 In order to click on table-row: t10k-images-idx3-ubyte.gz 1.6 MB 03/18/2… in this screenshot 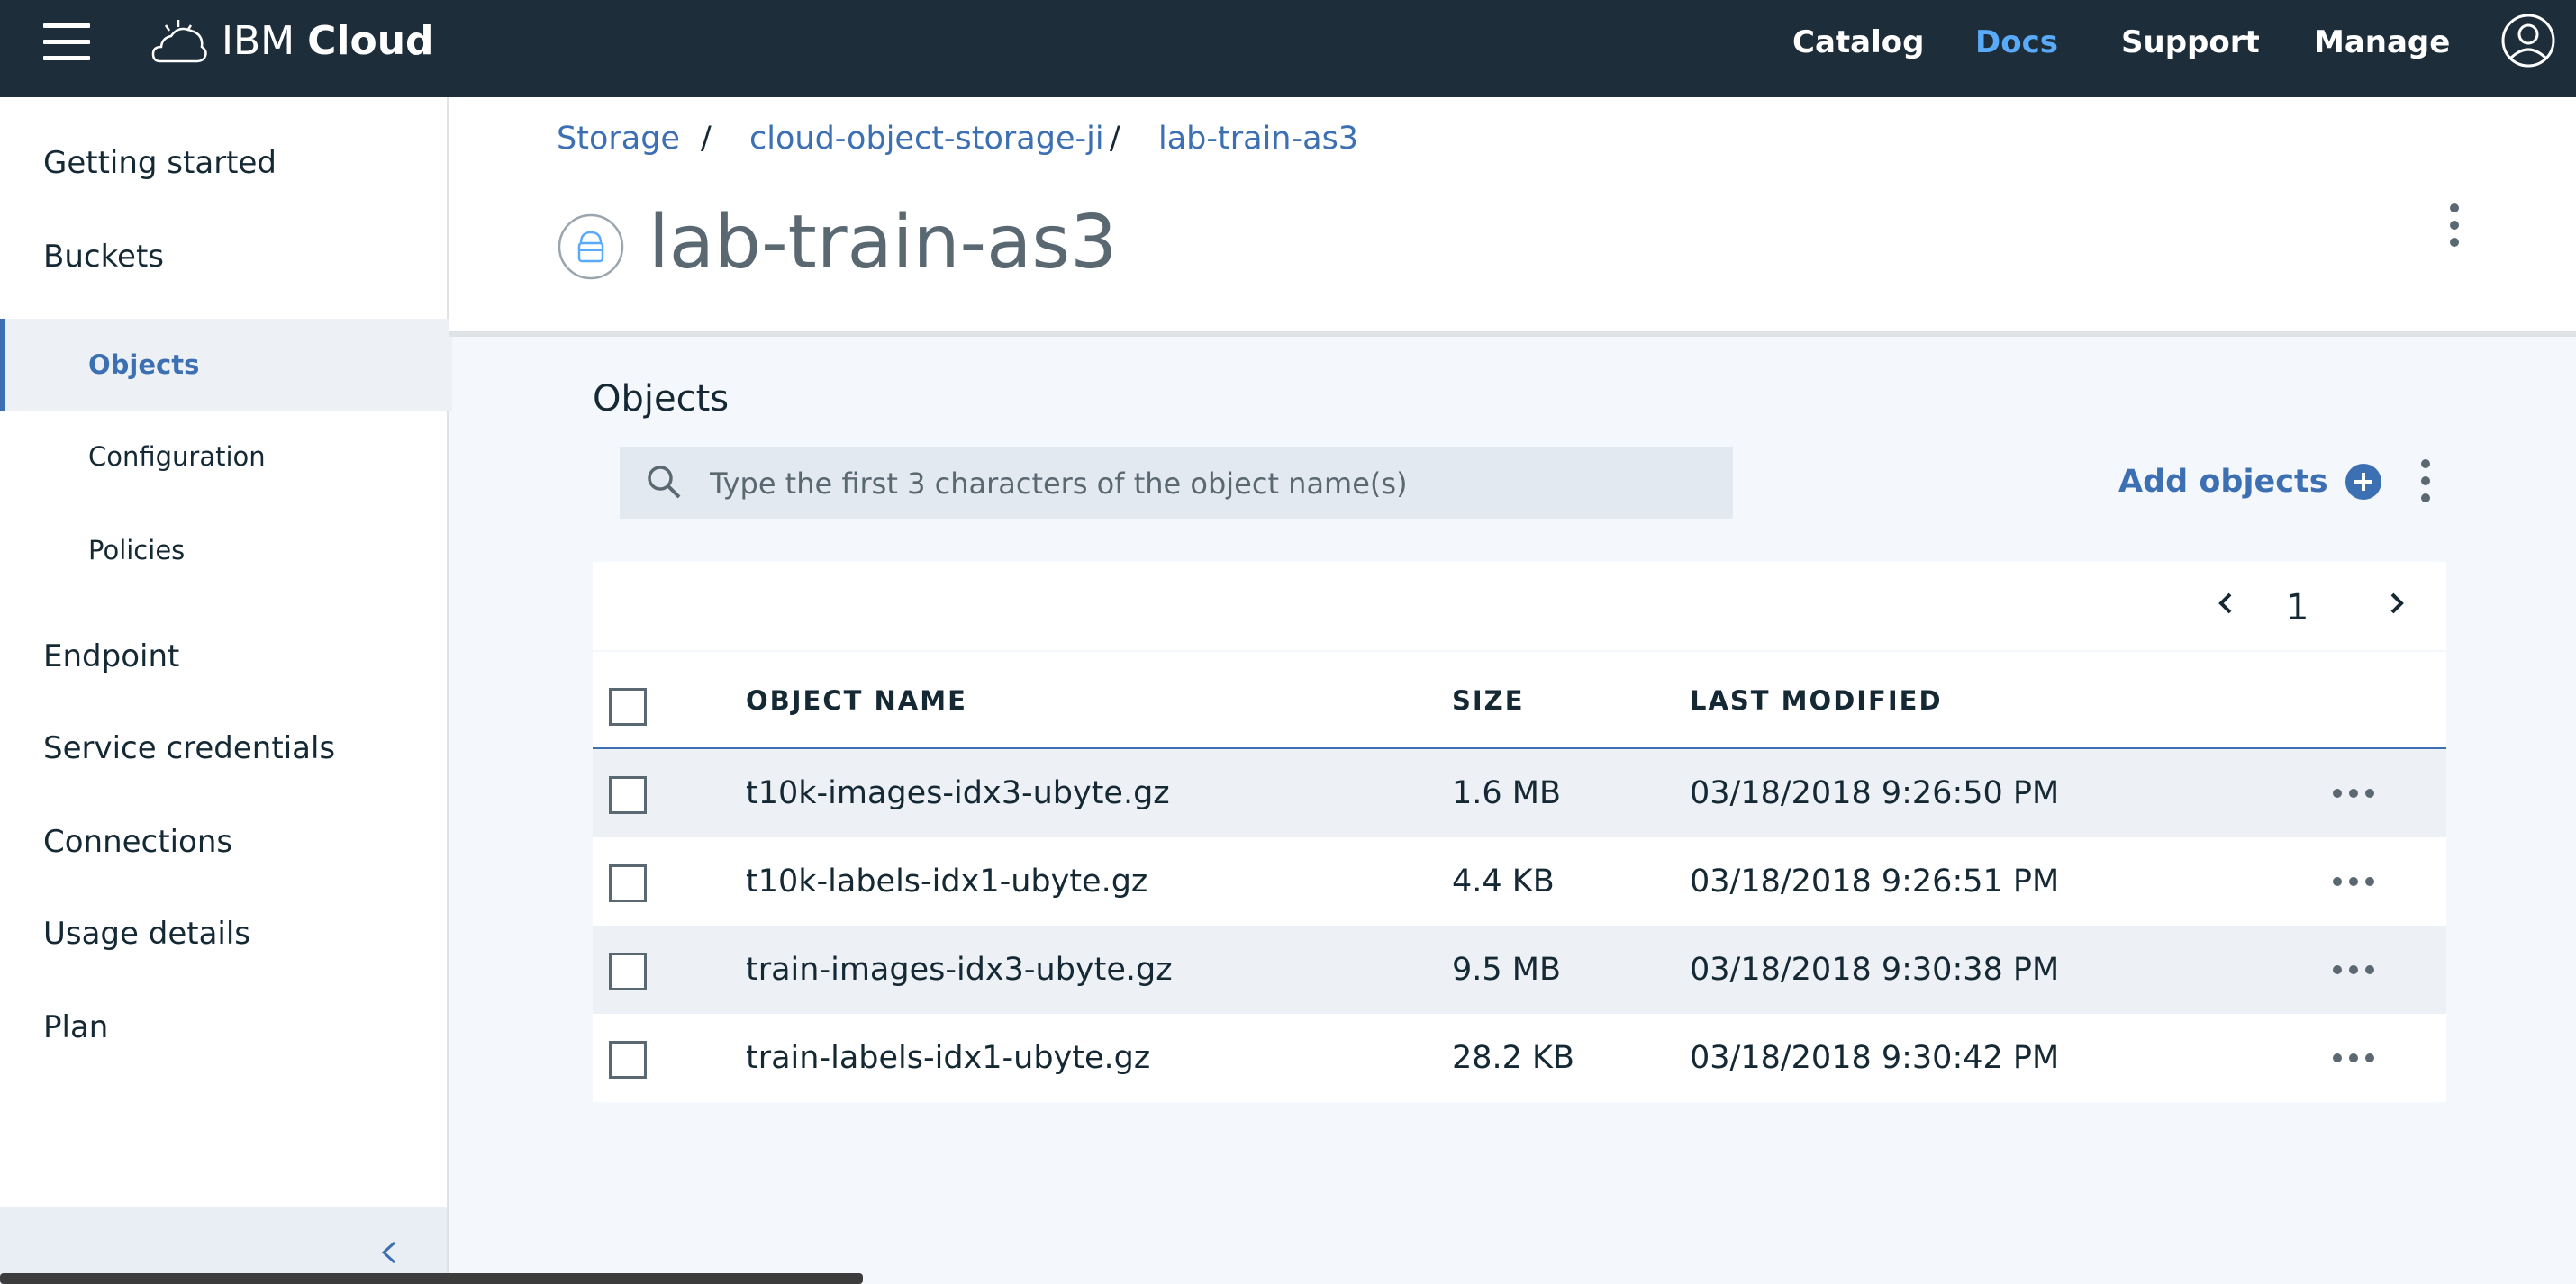, I will do `click(1519, 793)`.